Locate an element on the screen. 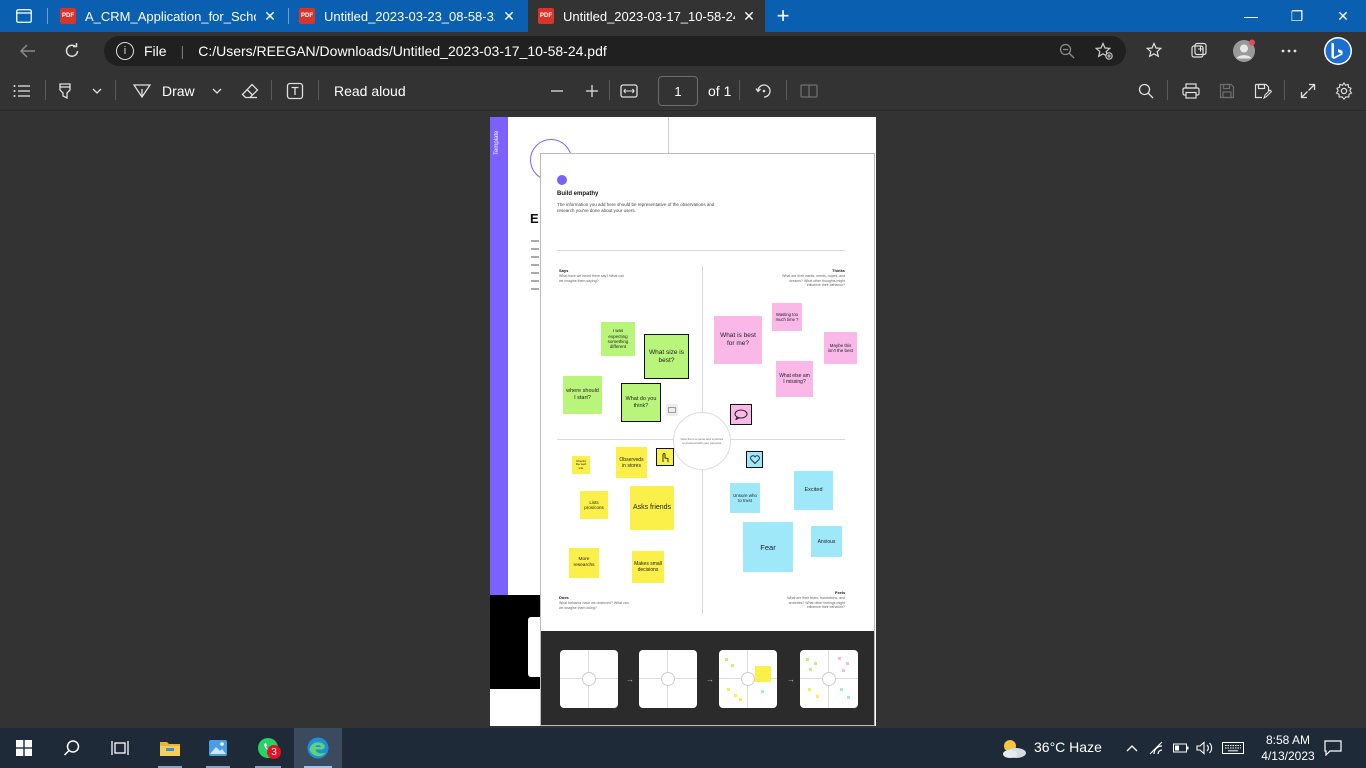 This screenshot has height=768, width=1366. tab-title: Untitled_2023-03-17_10-58-24.p is located at coordinates (649, 16).